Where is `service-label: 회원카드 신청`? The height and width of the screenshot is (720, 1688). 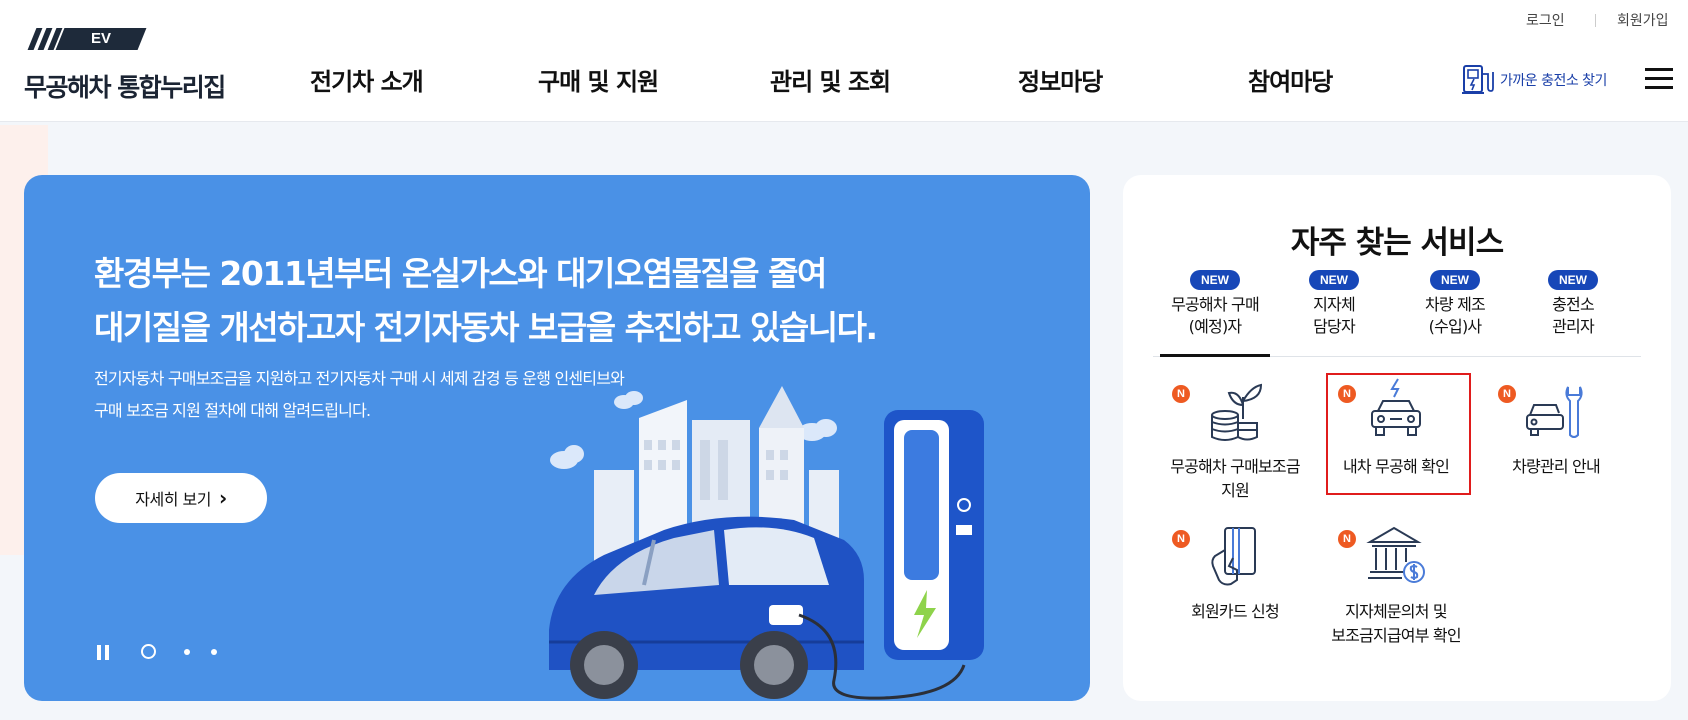
service-label: 회원카드 신청 is located at coordinates (1235, 611).